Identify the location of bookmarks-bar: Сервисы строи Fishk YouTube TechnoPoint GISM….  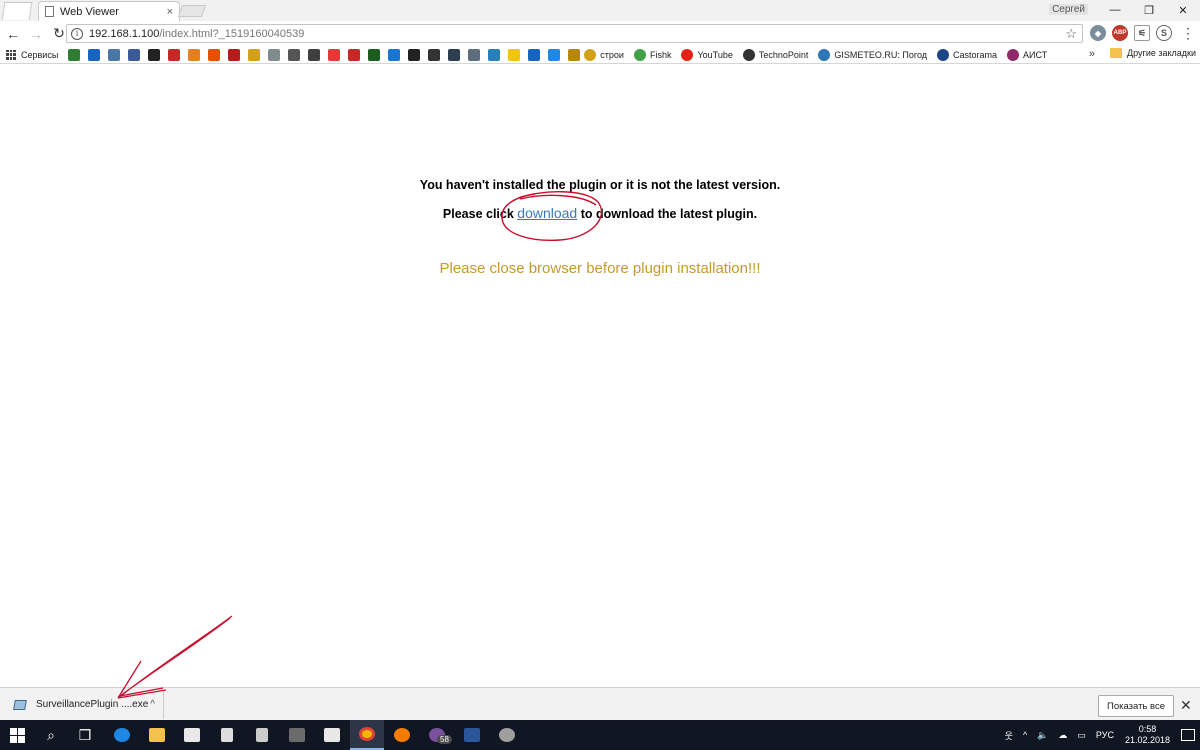
(600, 55).